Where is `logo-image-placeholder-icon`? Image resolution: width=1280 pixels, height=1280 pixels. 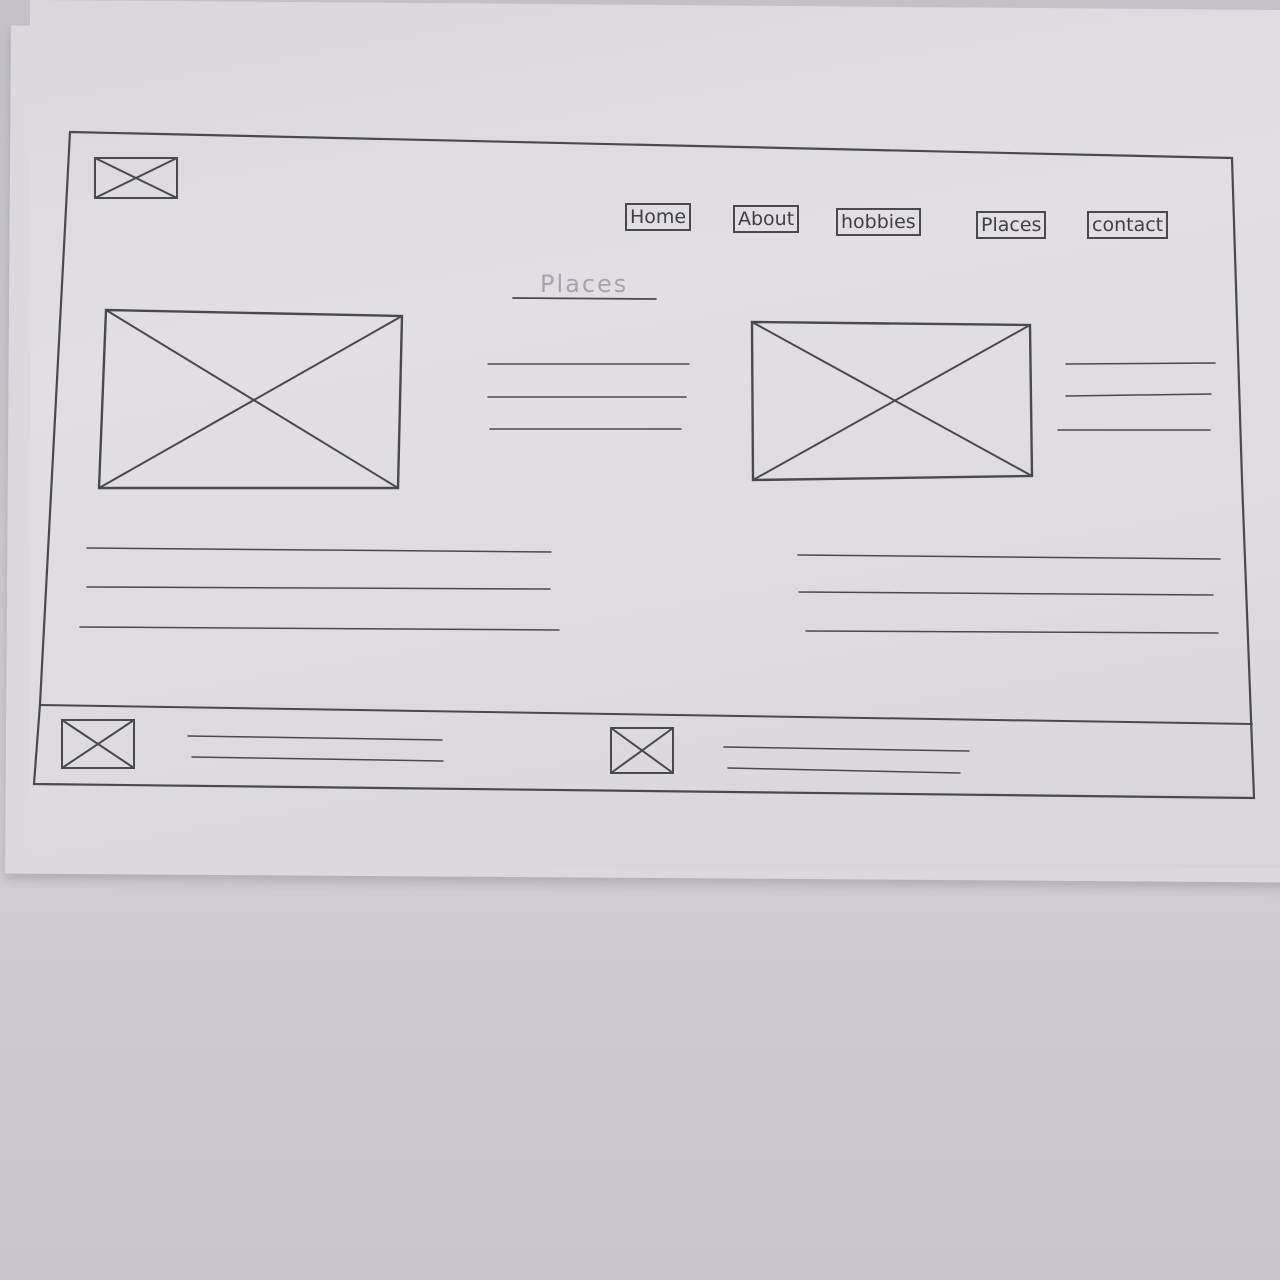
logo-image-placeholder-icon is located at coordinates (136, 178).